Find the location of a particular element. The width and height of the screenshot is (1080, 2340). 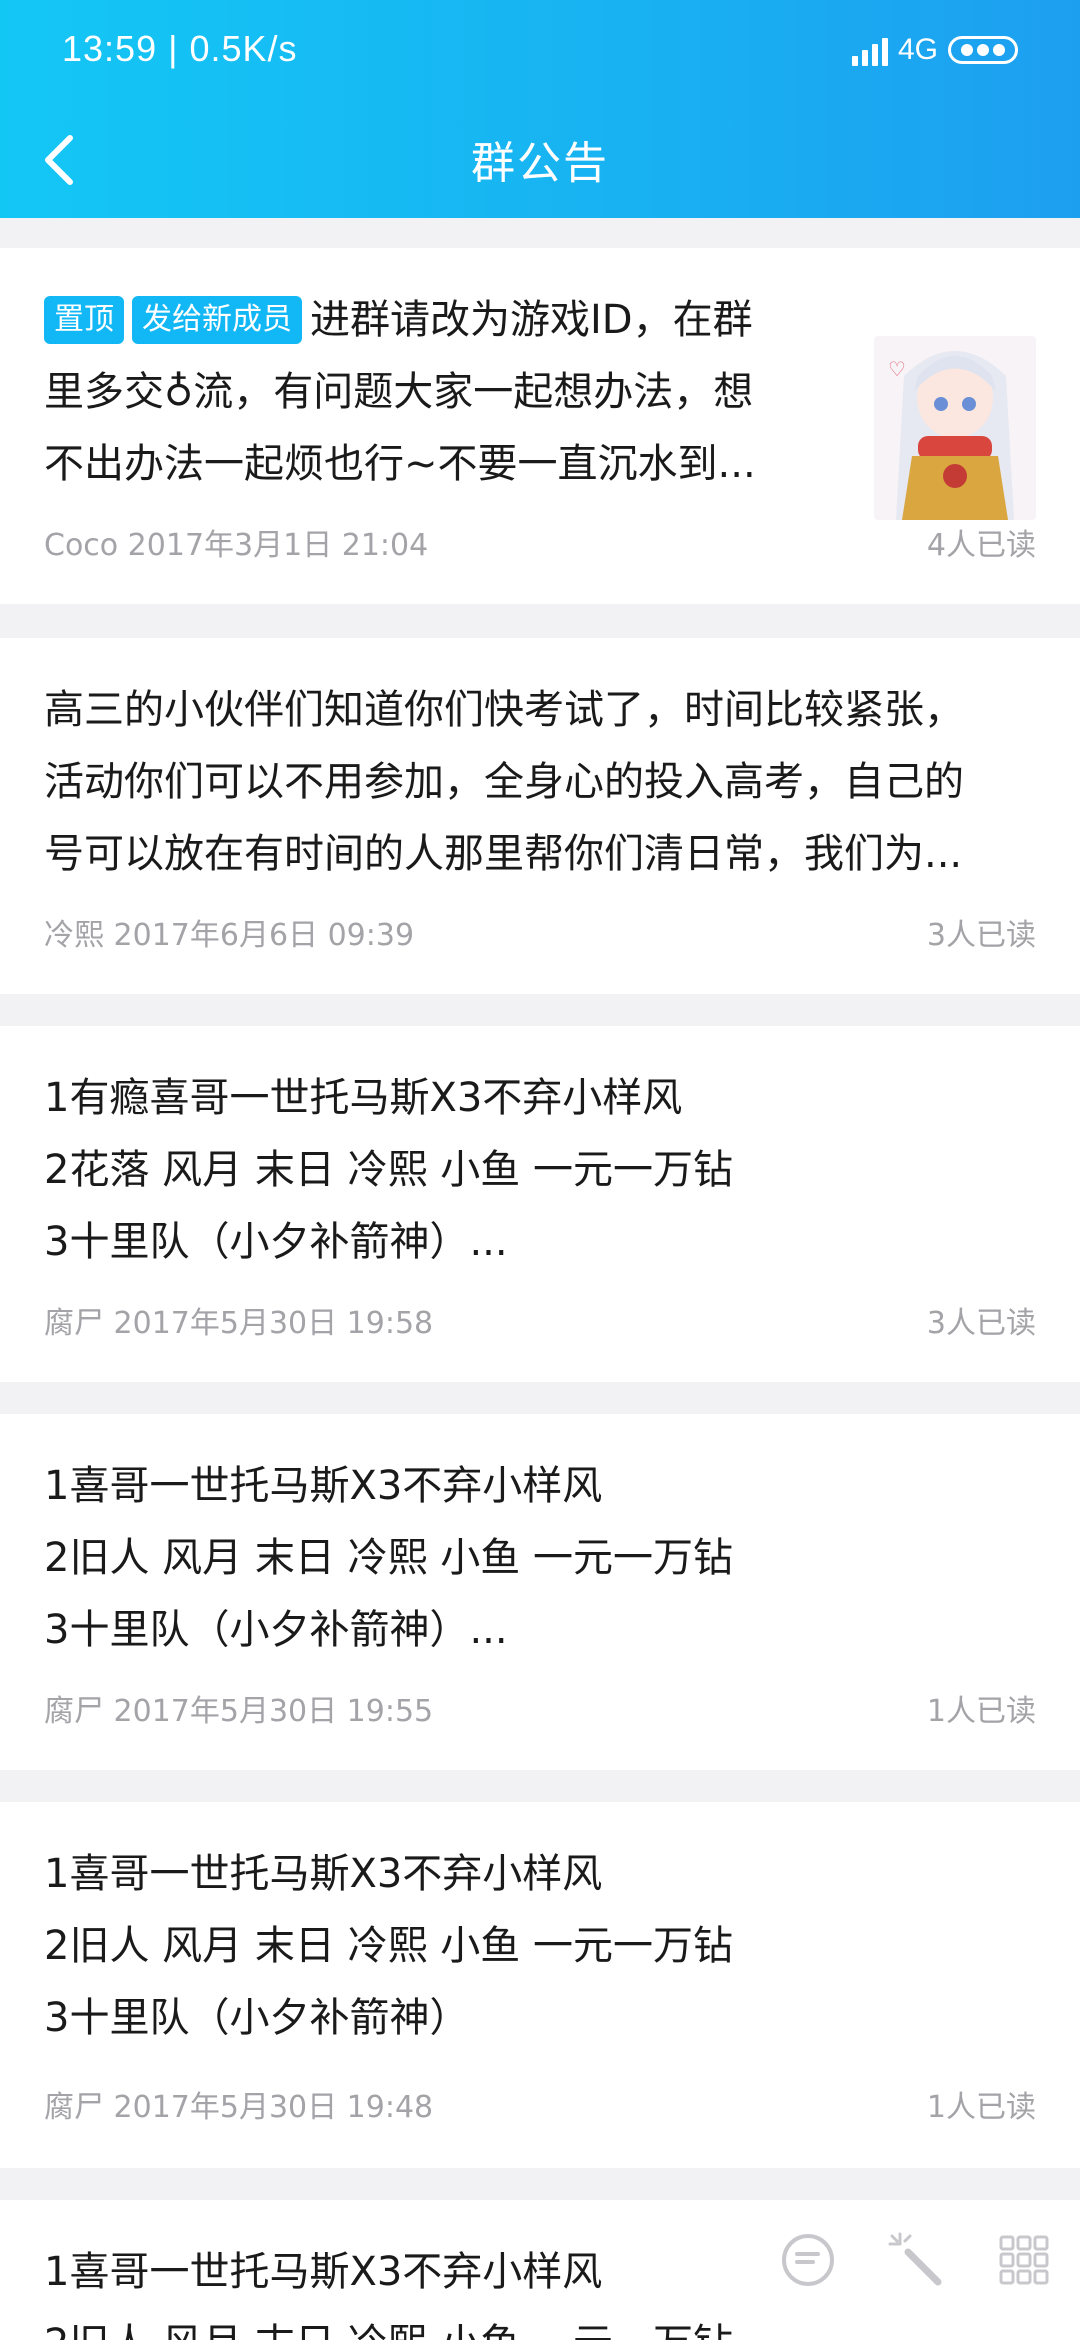

announcement-image: ♡ is located at coordinates (955, 428).